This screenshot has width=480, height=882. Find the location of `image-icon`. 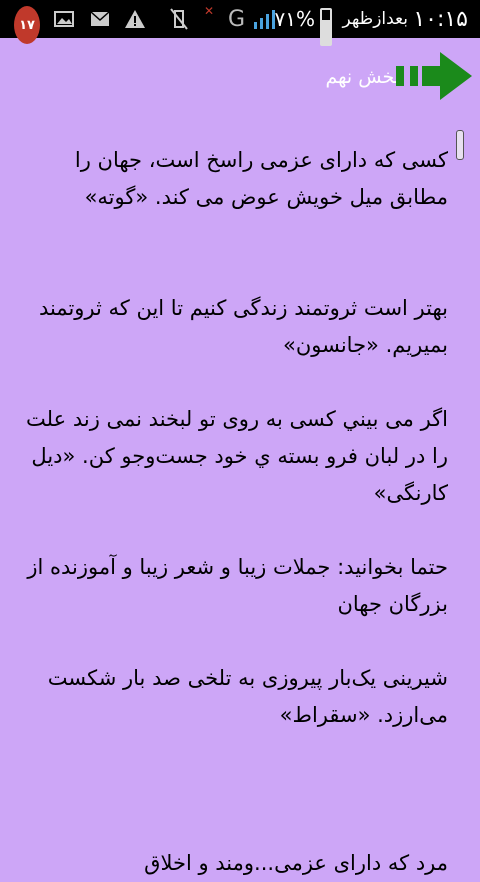

image-icon is located at coordinates (64, 19).